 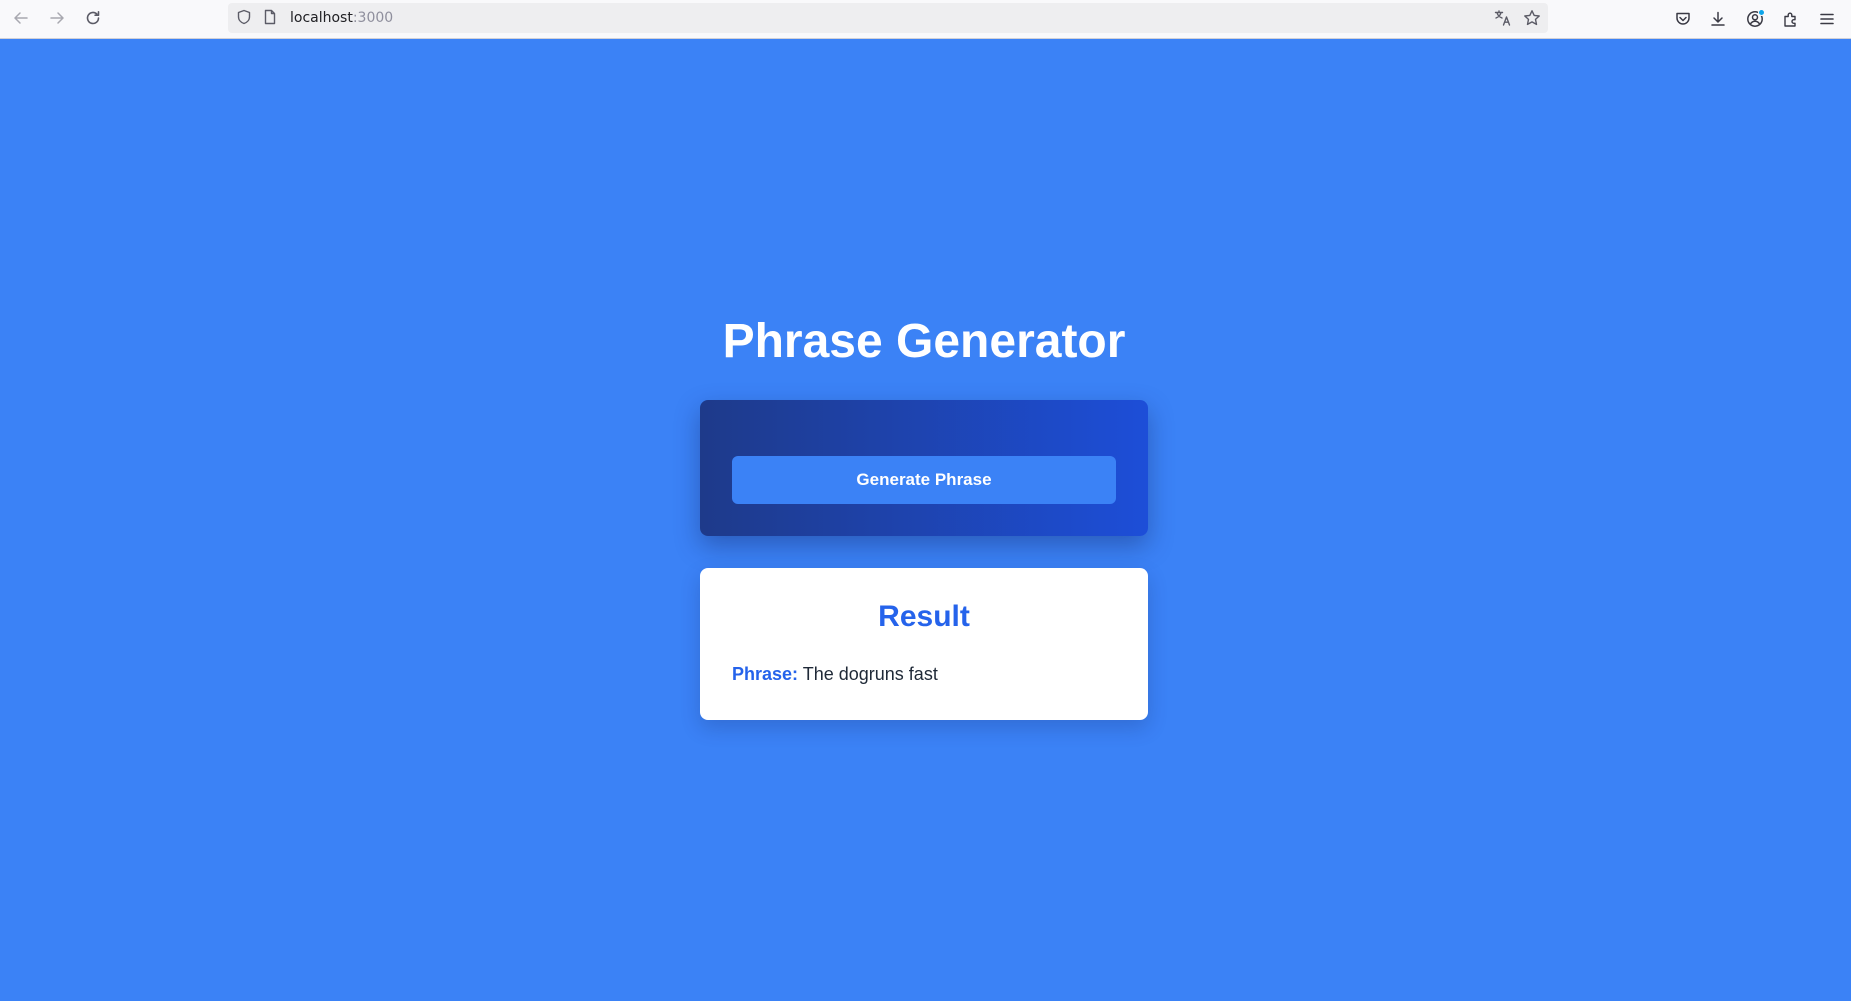 I want to click on forward-arrow-icon, so click(x=57, y=18).